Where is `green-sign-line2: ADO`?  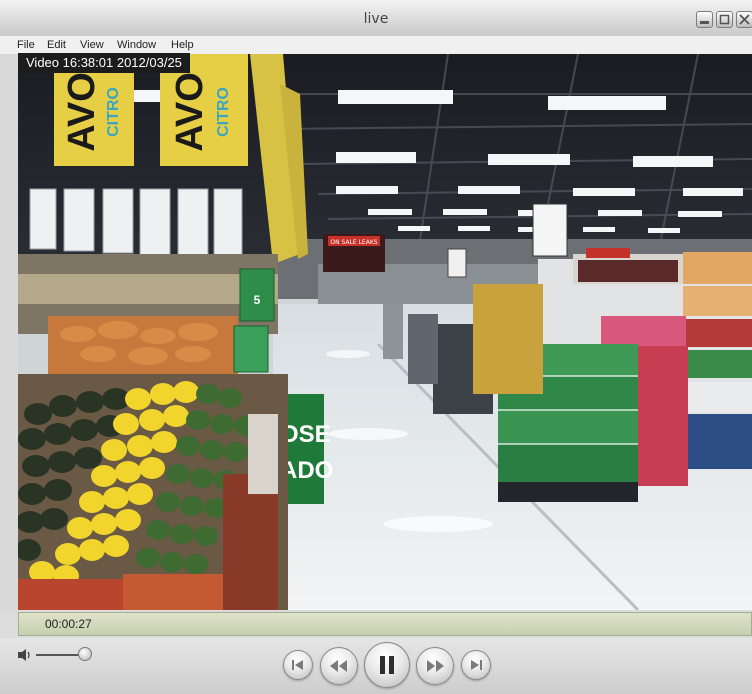 green-sign-line2: ADO is located at coordinates (306, 470).